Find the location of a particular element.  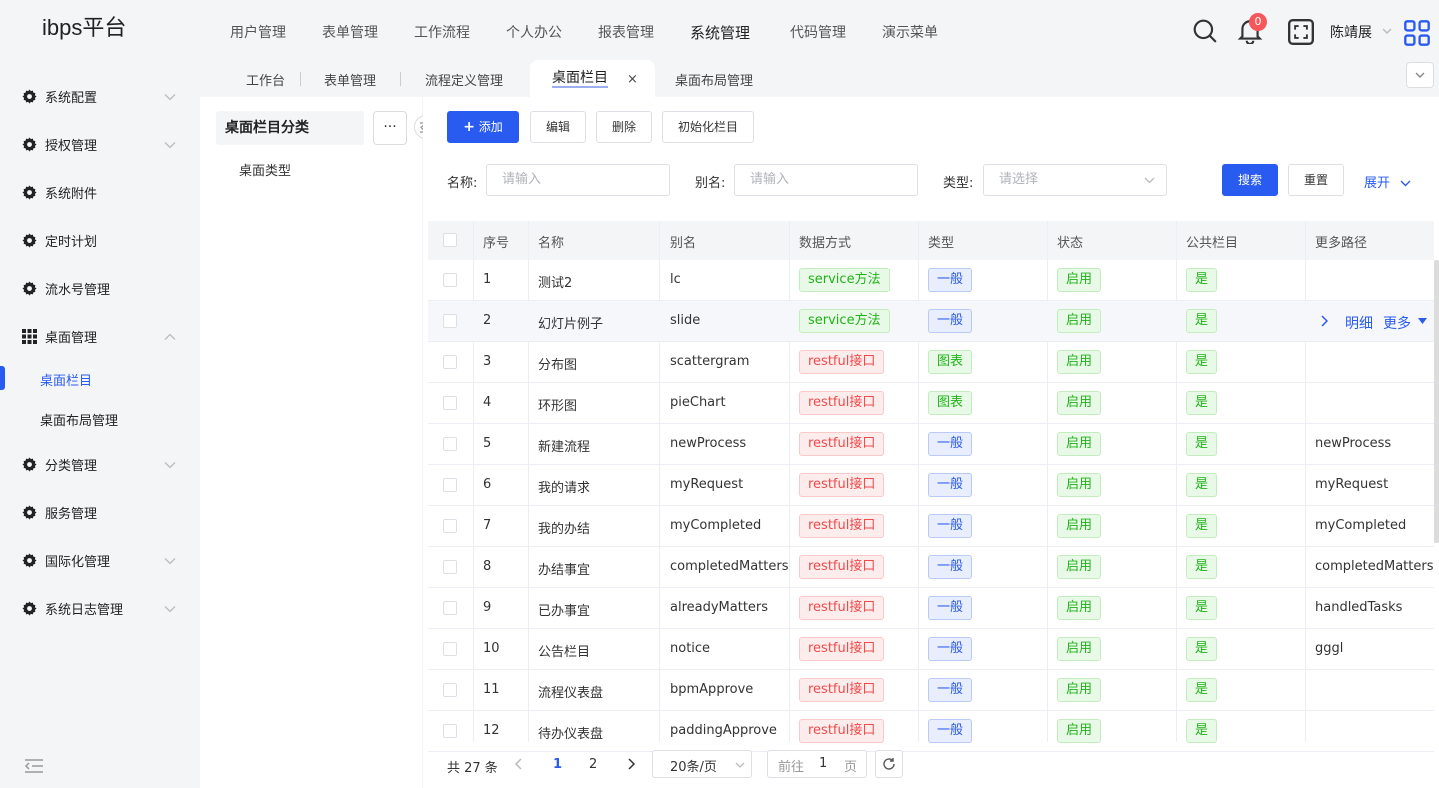

tab: 桌面布局管理 is located at coordinates (714, 79).